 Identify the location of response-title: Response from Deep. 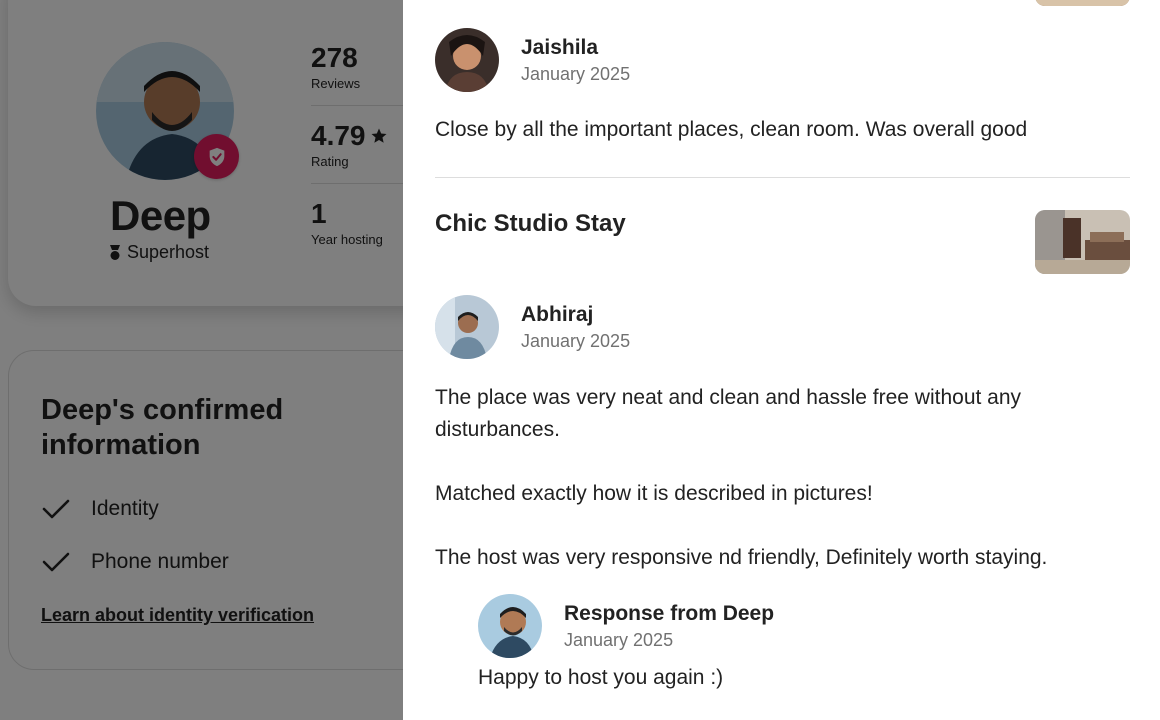
(669, 613).